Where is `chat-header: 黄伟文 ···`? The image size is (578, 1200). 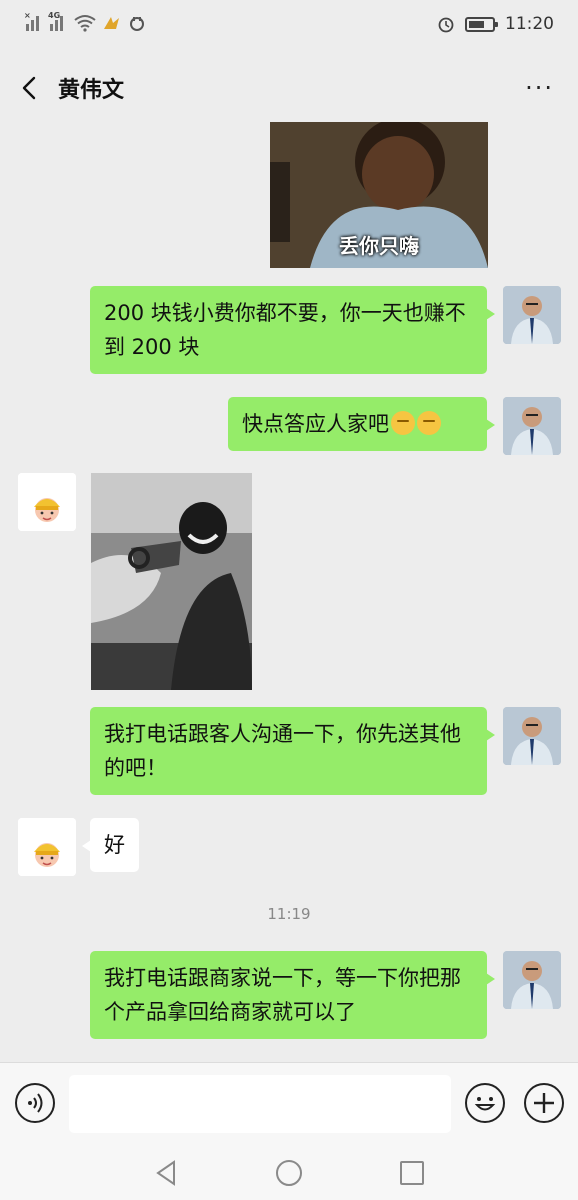
chat-header: 黄伟文 ··· is located at coordinates (289, 87).